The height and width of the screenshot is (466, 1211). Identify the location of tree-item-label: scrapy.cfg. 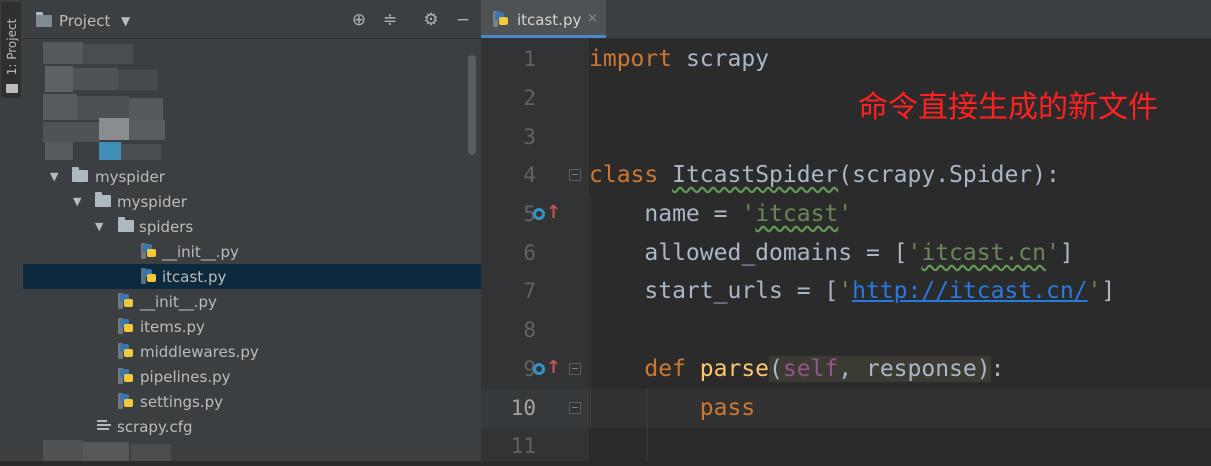
(155, 427).